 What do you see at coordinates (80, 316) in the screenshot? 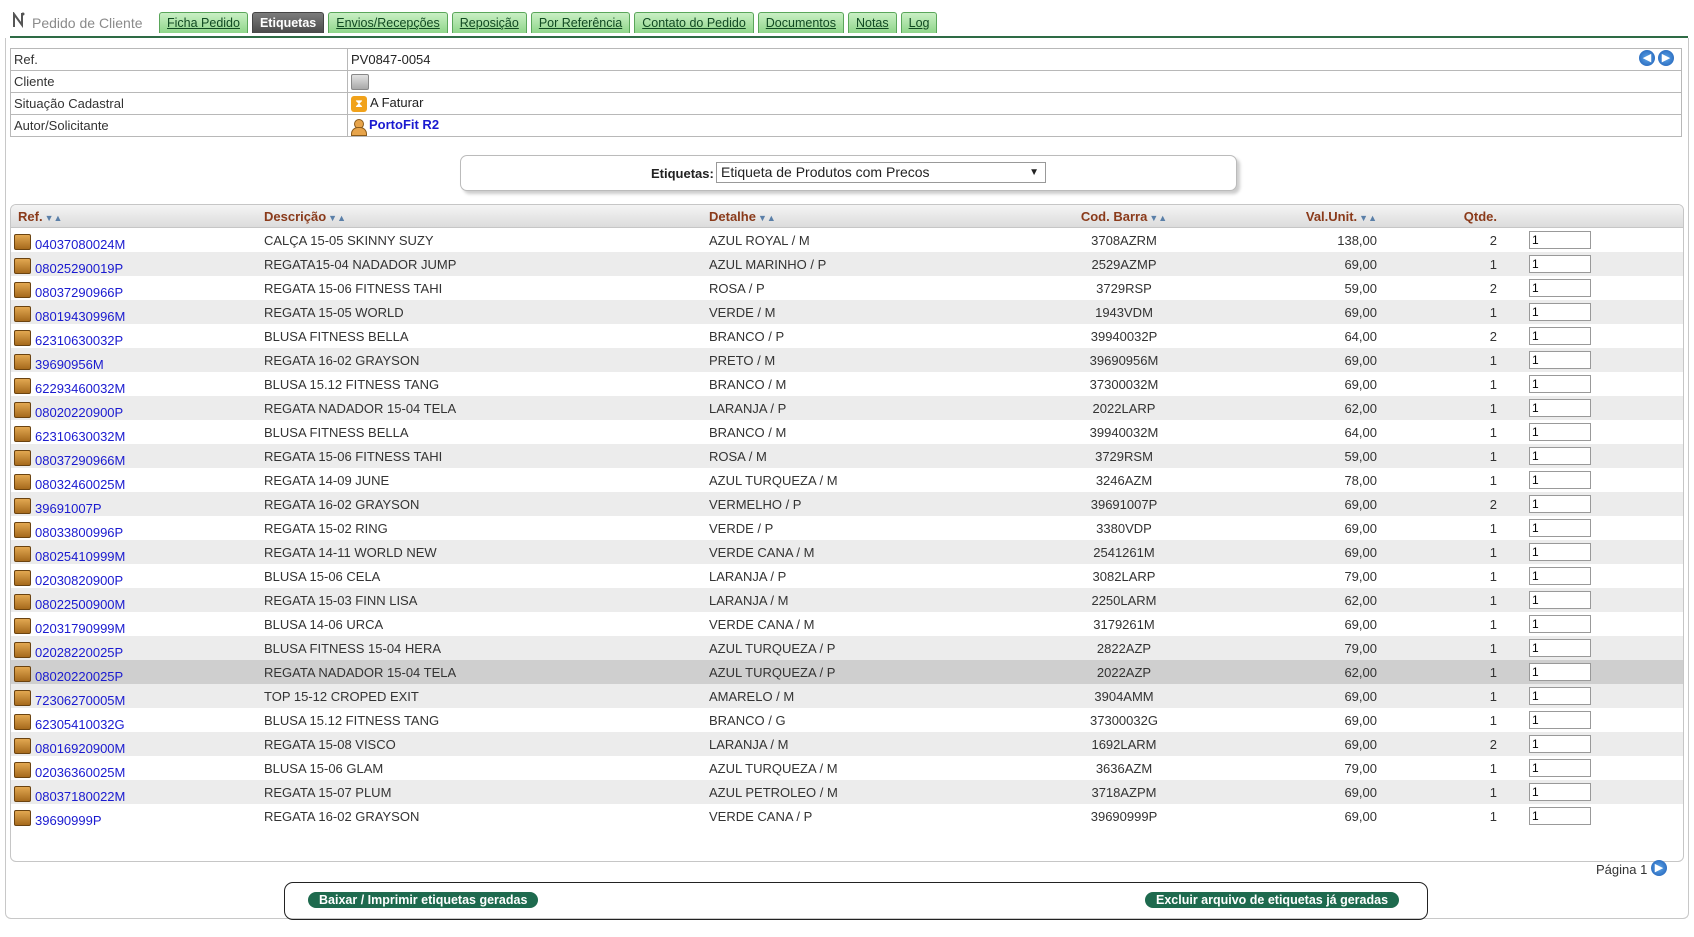
I see `product-ref-link: 08019430996M` at bounding box center [80, 316].